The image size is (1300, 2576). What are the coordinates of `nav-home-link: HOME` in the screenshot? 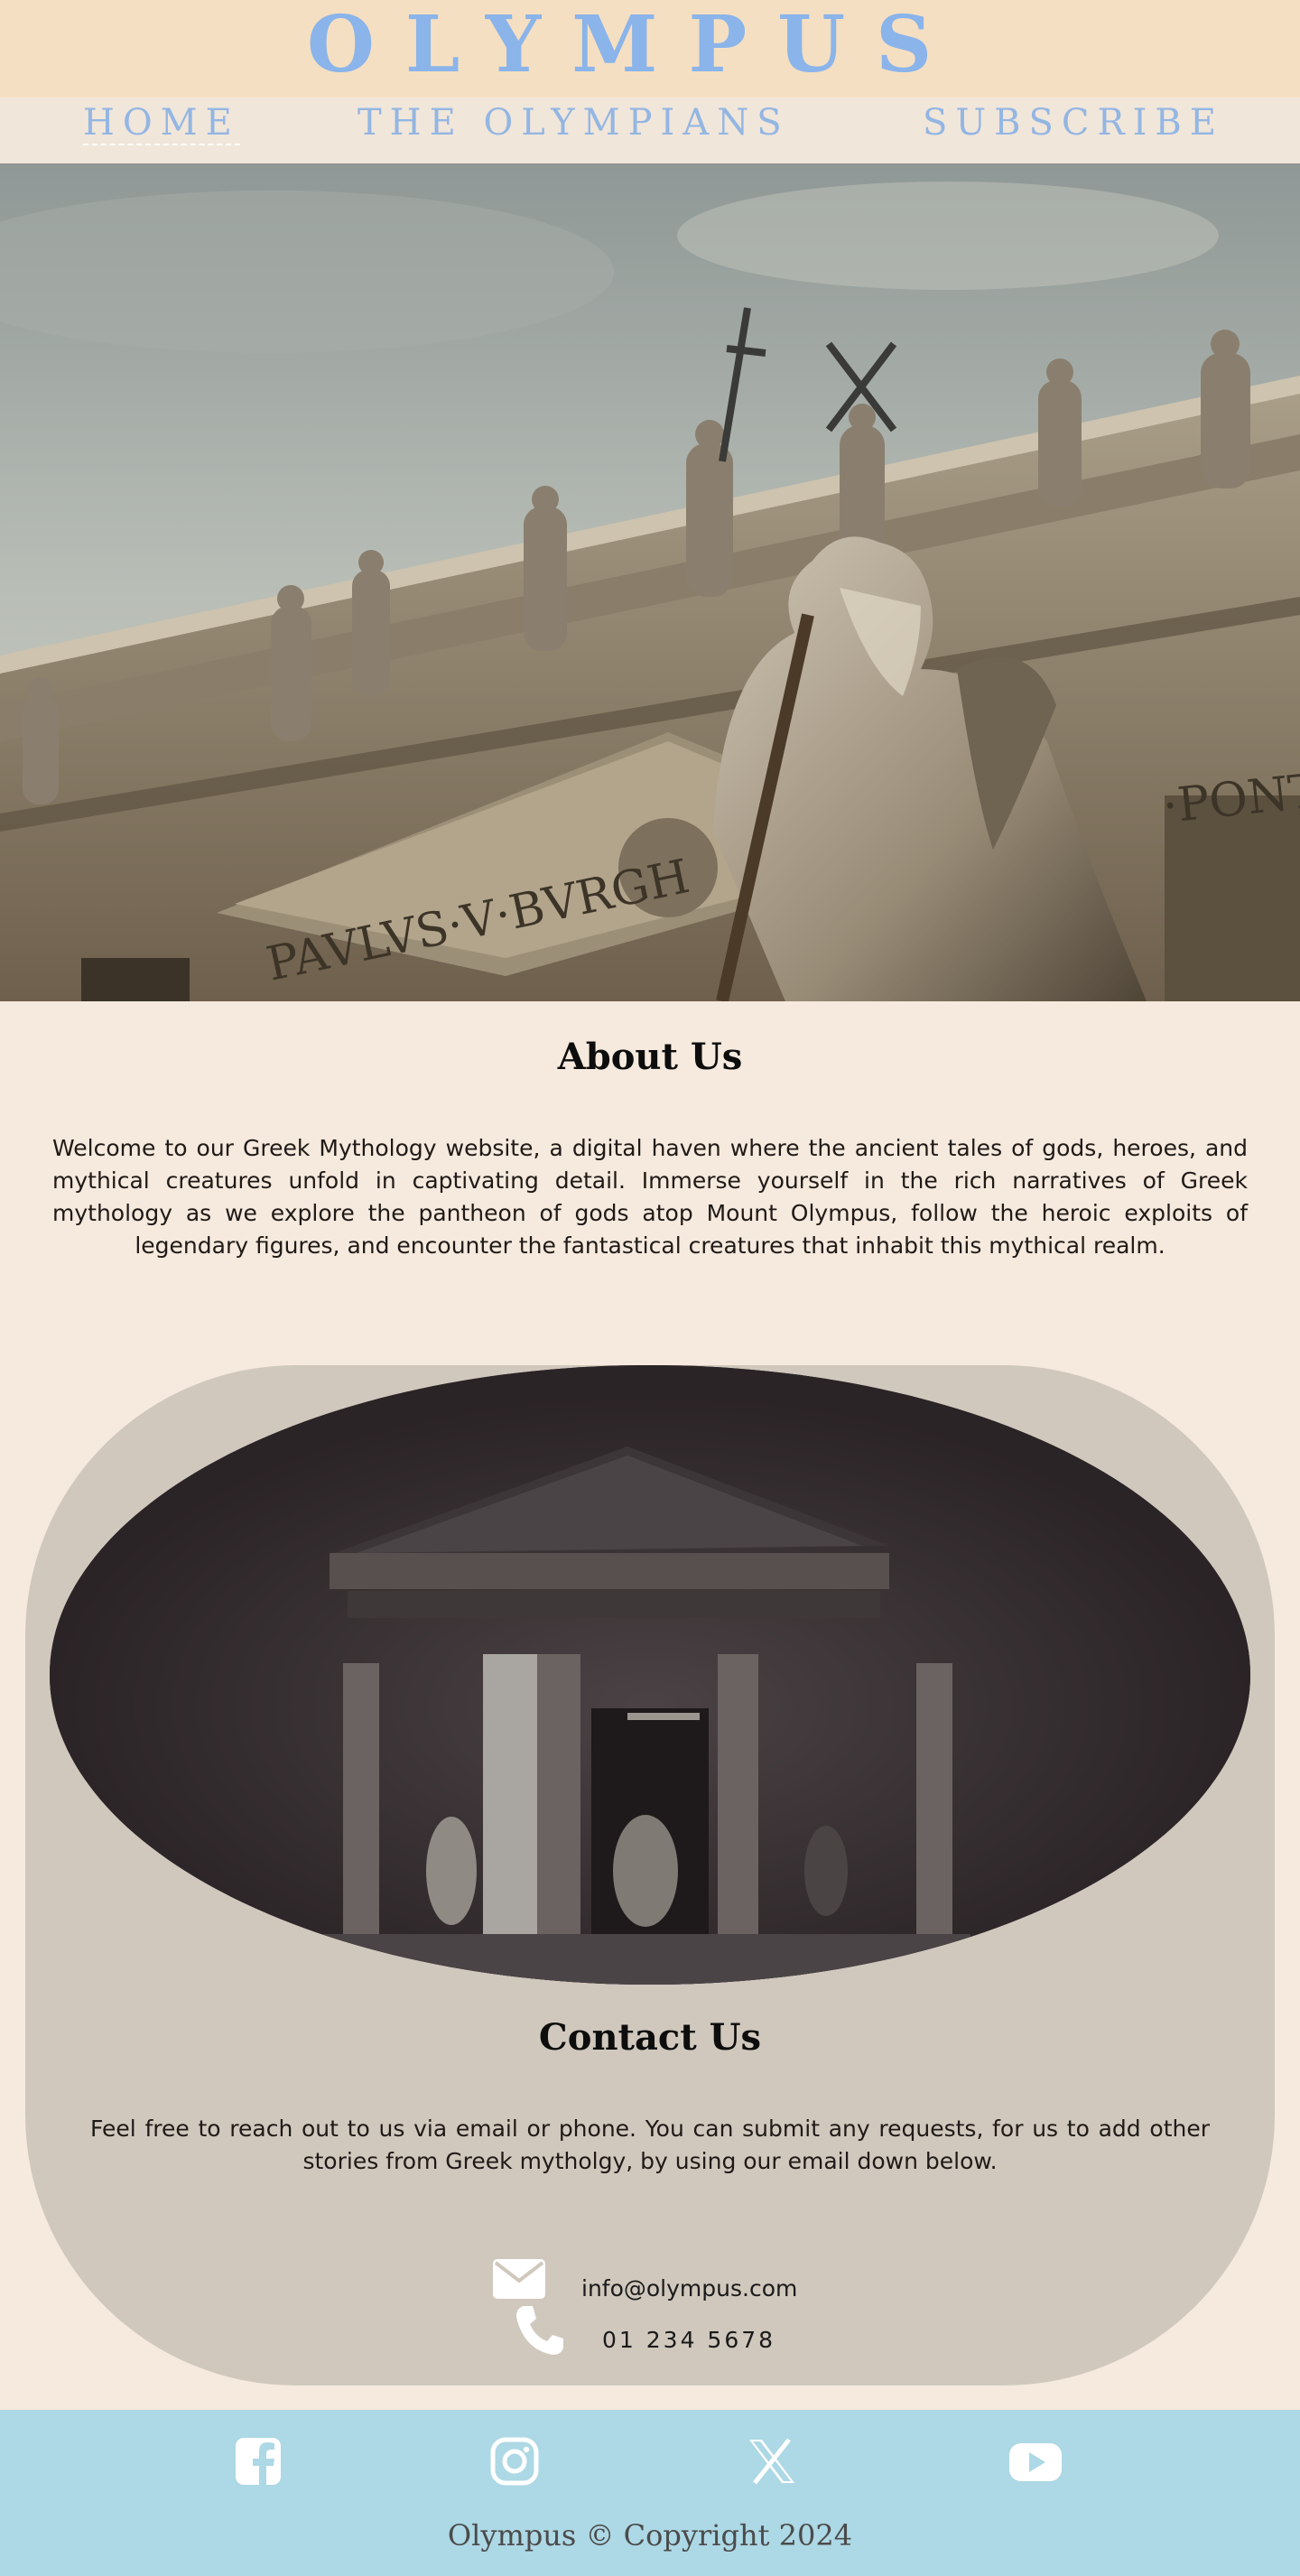 It's located at (161, 130).